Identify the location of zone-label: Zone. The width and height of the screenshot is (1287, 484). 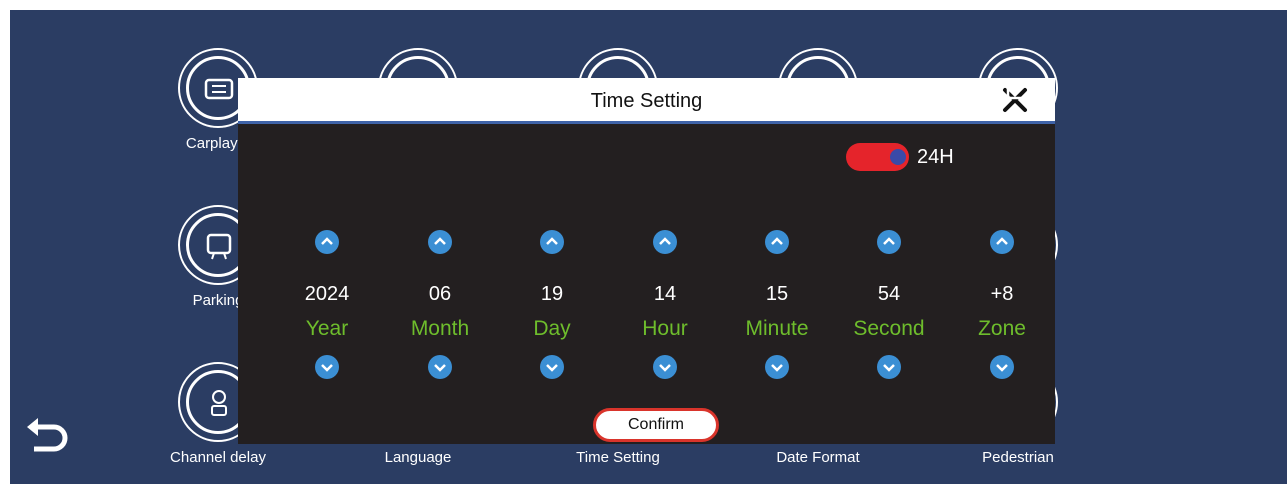
(1002, 328).